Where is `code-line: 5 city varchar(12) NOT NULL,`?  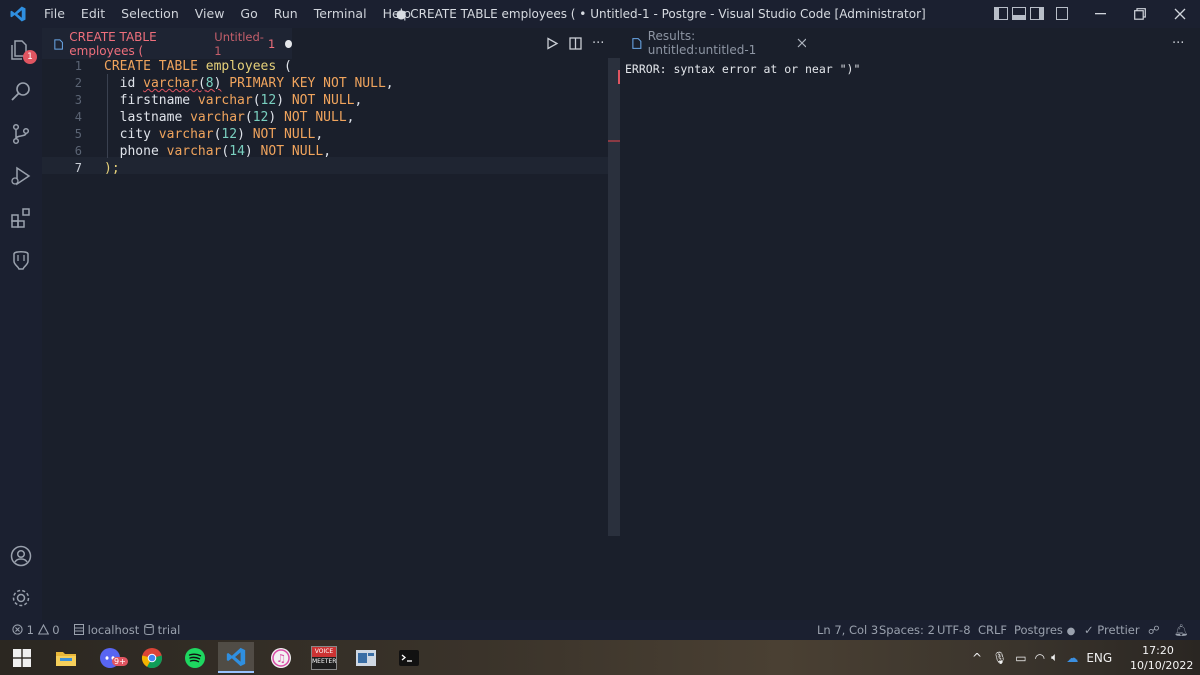
code-line: 5 city varchar(12) NOT NULL, is located at coordinates (325, 134).